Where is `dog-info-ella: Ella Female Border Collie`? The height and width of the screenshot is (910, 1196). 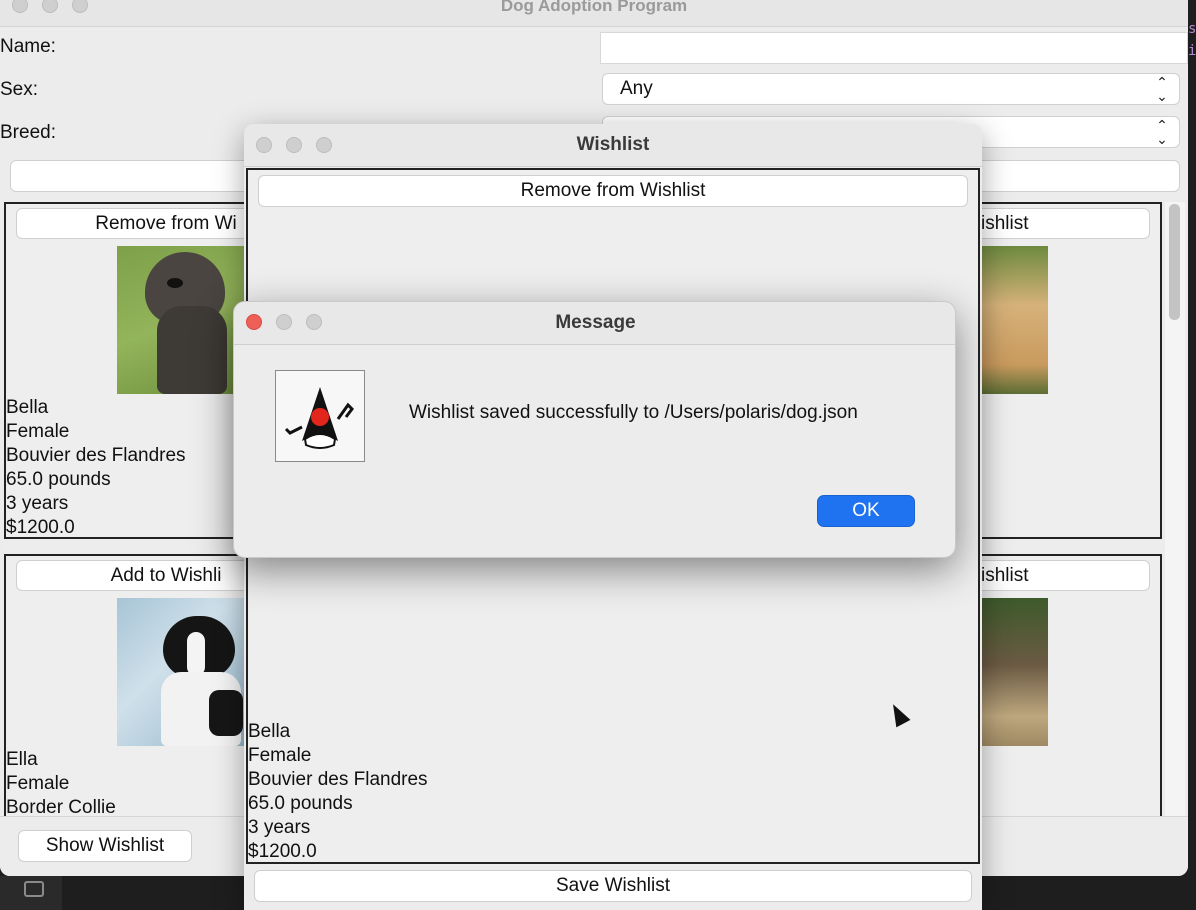
dog-info-ella: Ella Female Border Collie is located at coordinates (61, 784).